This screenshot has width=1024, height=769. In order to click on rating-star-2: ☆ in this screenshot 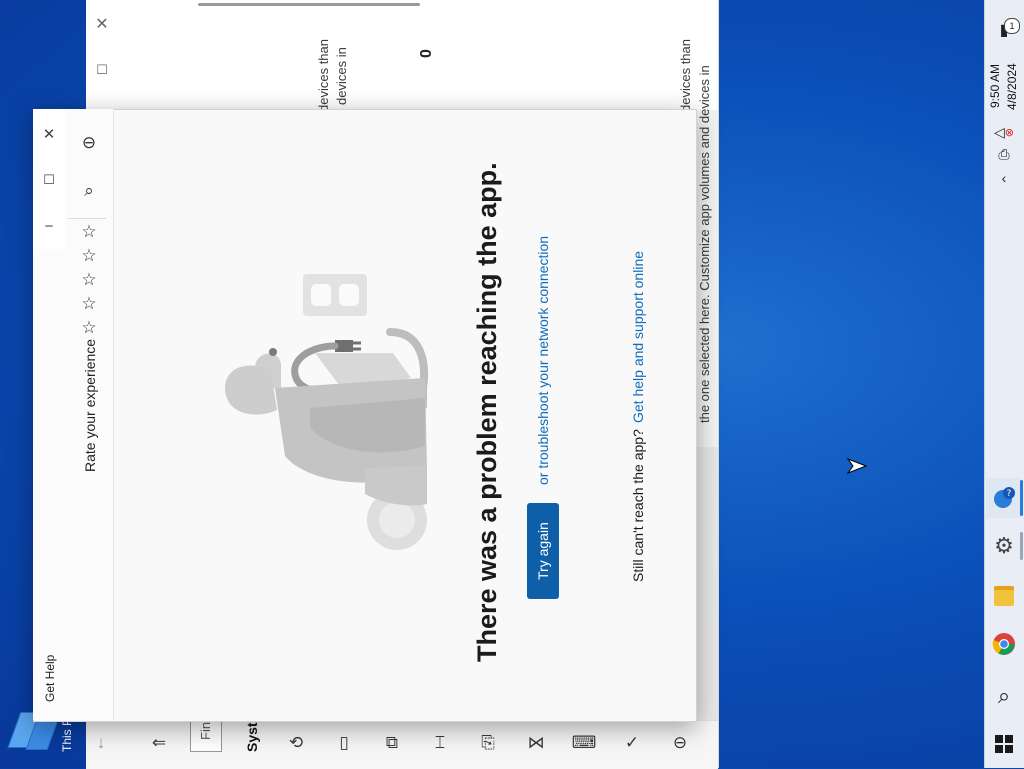, I will do `click(89, 256)`.